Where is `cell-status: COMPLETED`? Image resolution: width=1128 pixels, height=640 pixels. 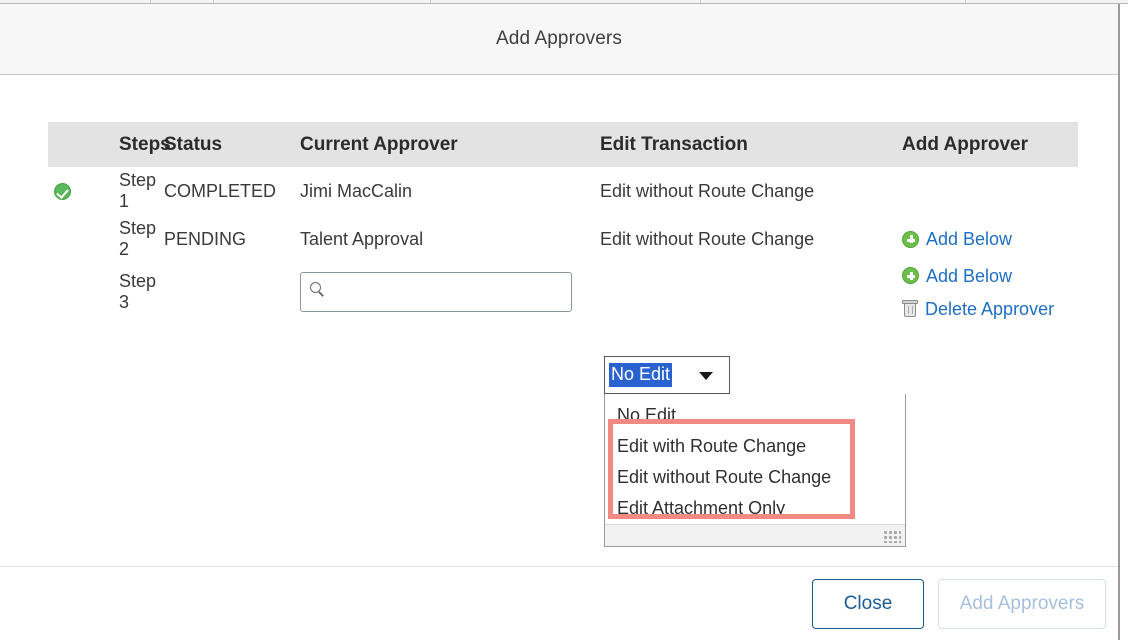
cell-status: COMPLETED is located at coordinates (220, 190).